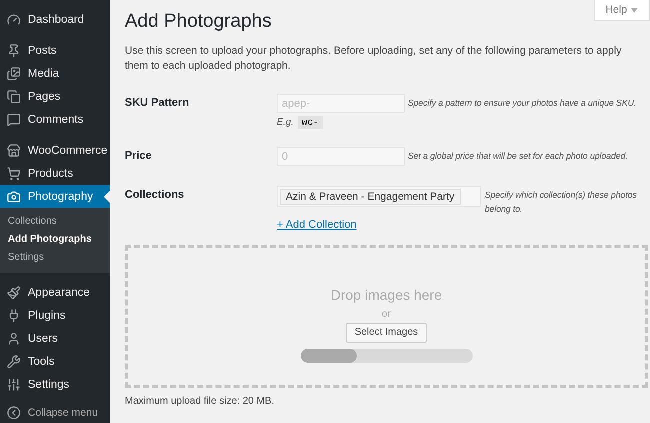 The width and height of the screenshot is (650, 423). What do you see at coordinates (634, 10) in the screenshot?
I see `caret-icon` at bounding box center [634, 10].